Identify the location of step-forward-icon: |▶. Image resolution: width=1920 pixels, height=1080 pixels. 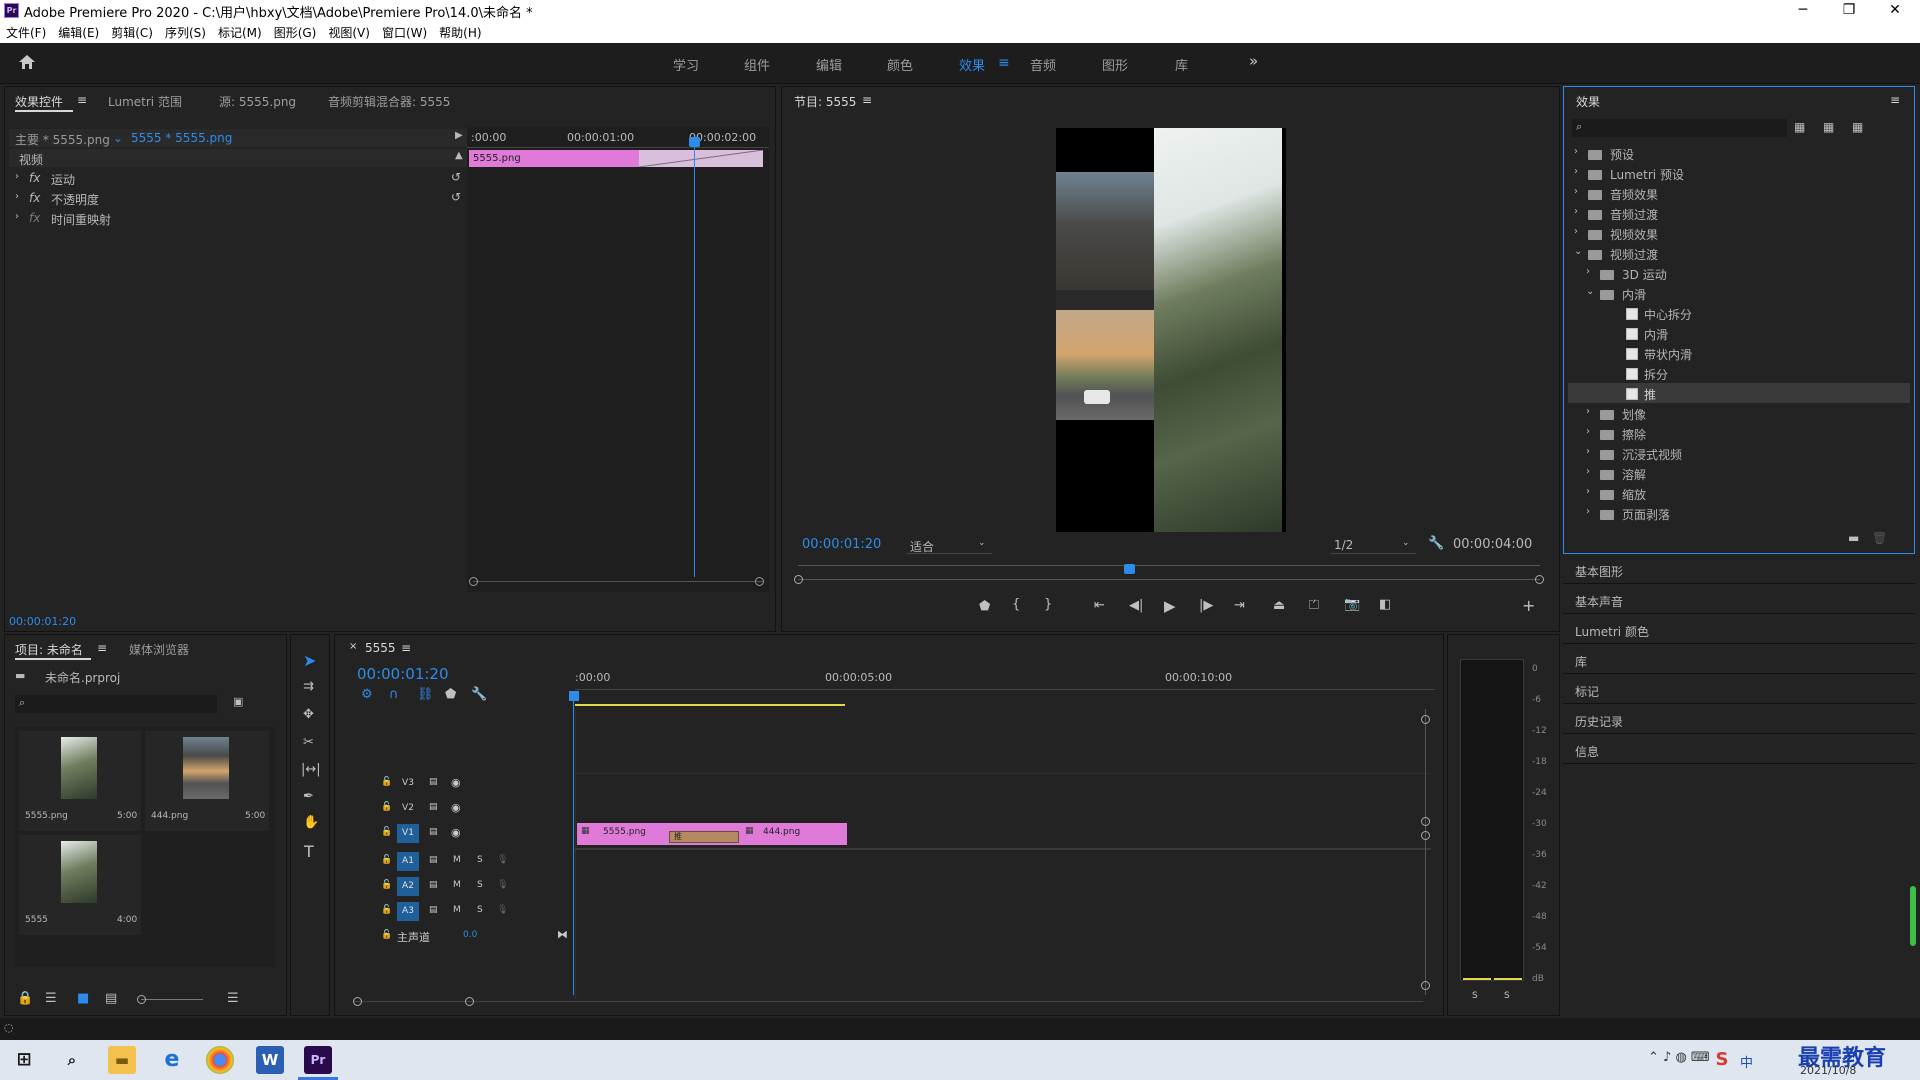
(1206, 605).